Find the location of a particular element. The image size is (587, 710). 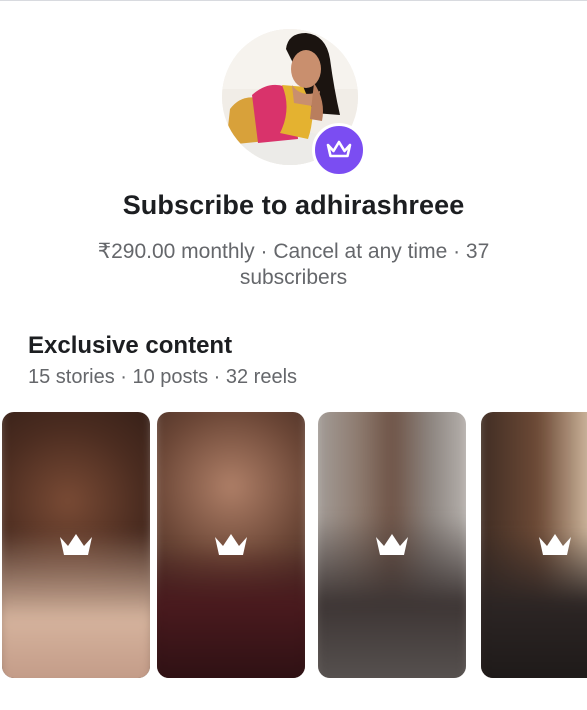

top-divider is located at coordinates (293, 0).